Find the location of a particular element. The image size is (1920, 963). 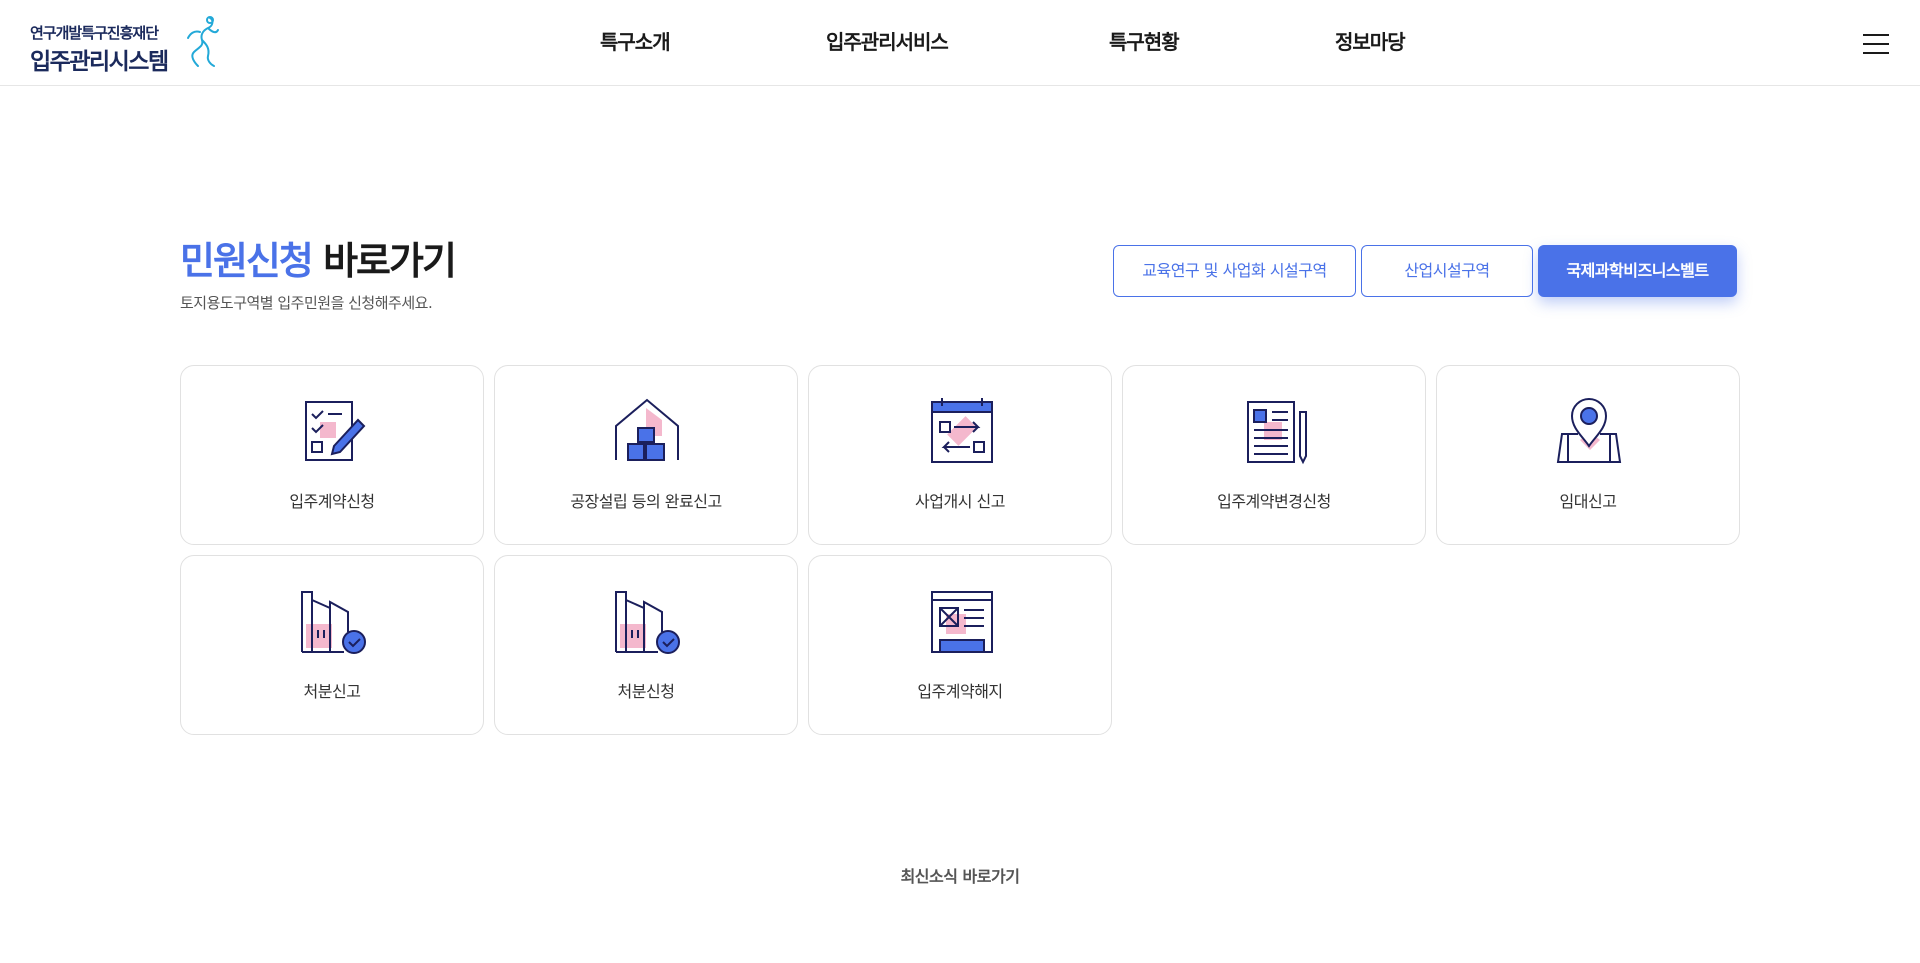

section-title: 민원신청 바로가기 is located at coordinates (318, 257).